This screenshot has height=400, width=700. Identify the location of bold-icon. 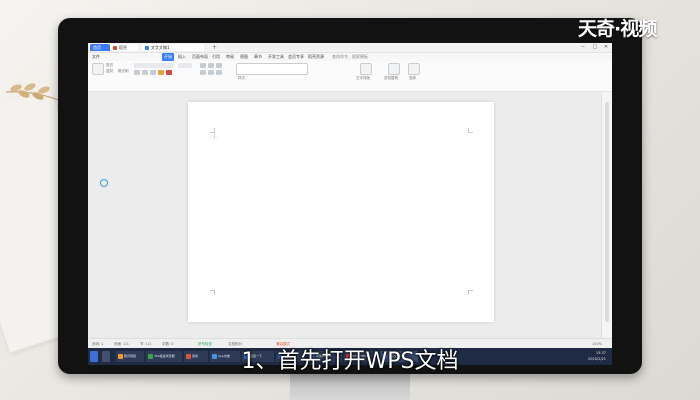
(137, 72).